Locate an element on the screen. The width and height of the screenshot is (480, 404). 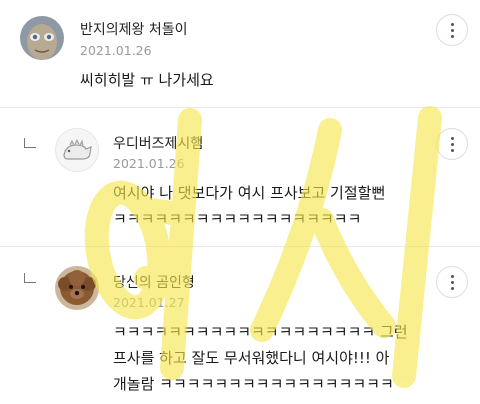
comment-line: ㅋㅋㅋㅋㅋㅋㅋㅋㅋㅋㅋㅋㅋㅋㅋㅋㅋㅋ is located at coordinates (237, 219).